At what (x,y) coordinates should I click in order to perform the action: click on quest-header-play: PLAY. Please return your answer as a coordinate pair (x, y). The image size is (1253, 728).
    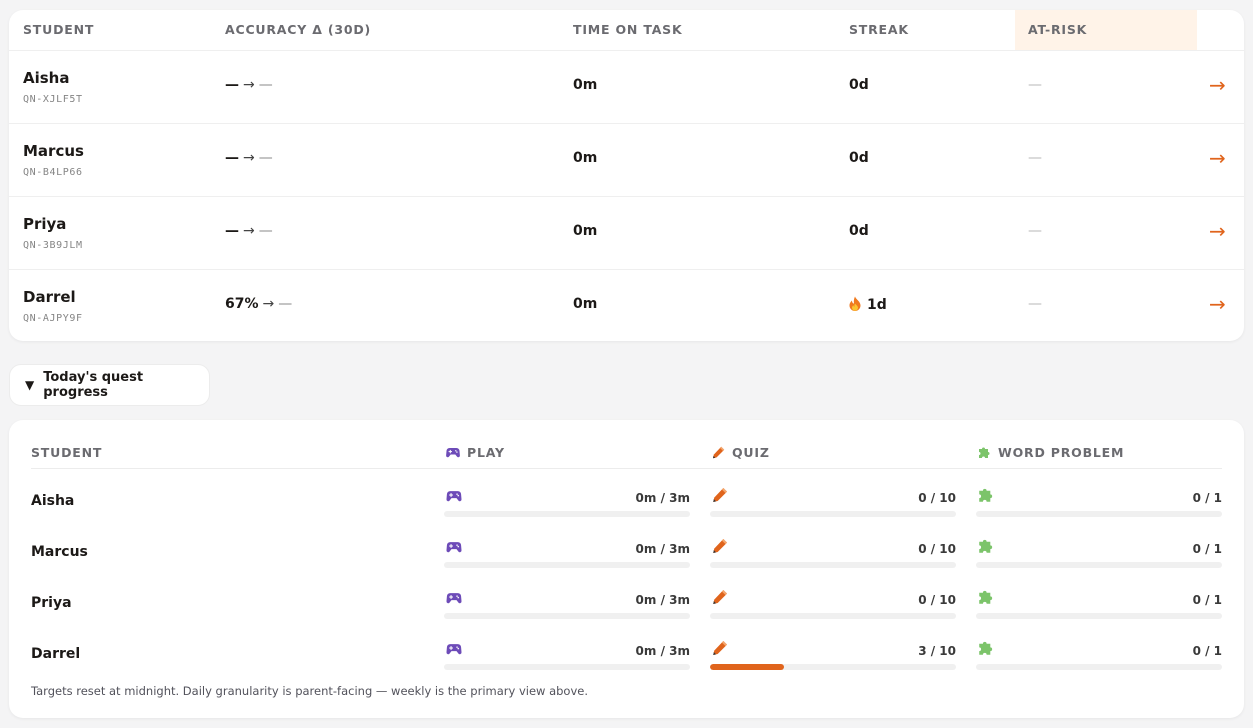
    Looking at the image, I should click on (475, 452).